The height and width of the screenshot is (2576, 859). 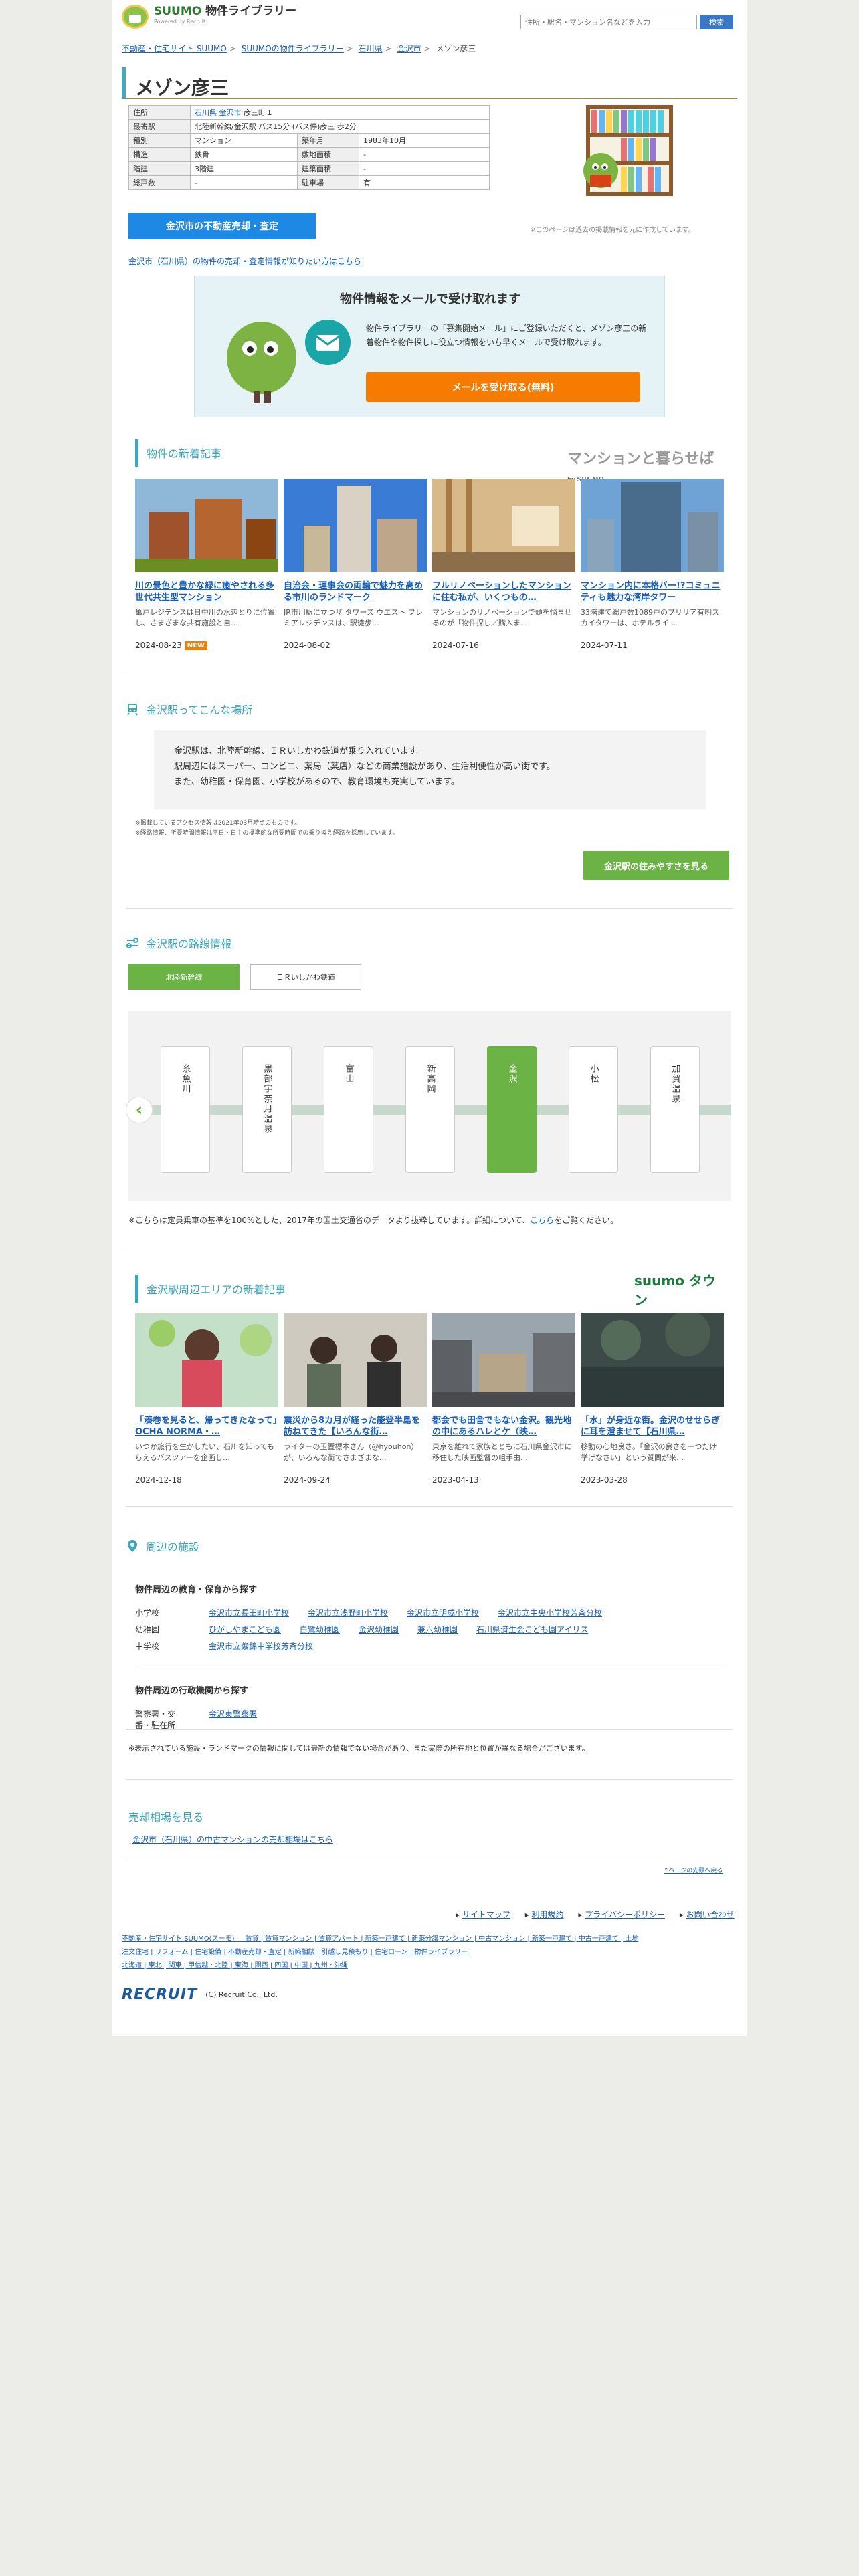 I want to click on facility-link: 白鷺幼稚園, so click(x=320, y=1629).